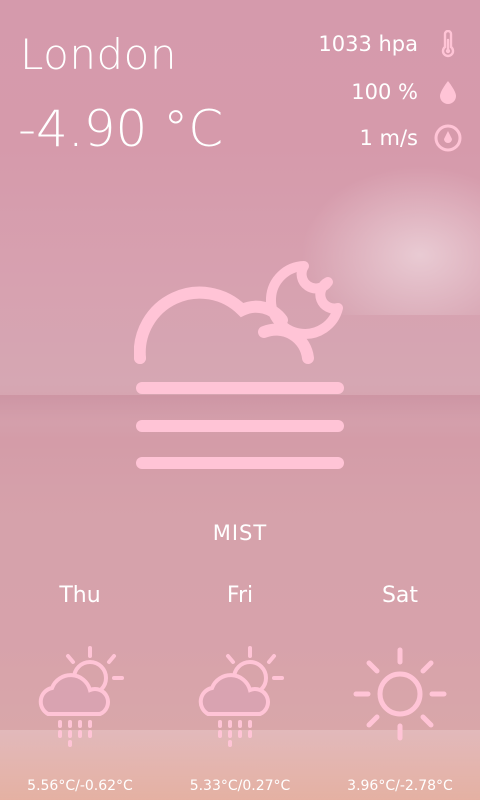  I want to click on forecast-day: Thu 5.56°C/-0.62°C, so click(80, 688).